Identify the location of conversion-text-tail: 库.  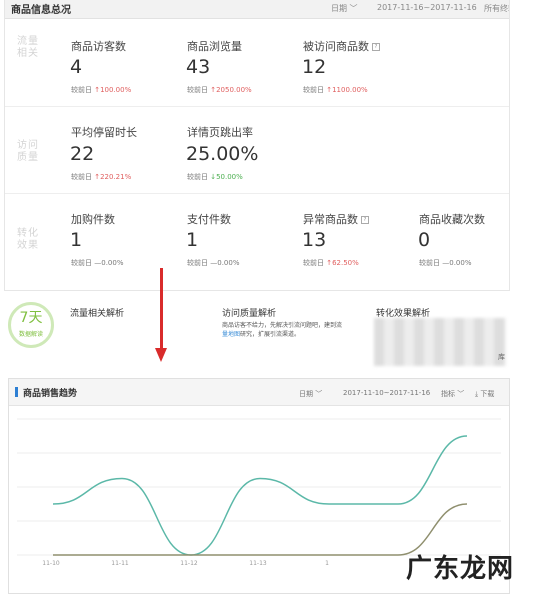
(501, 357).